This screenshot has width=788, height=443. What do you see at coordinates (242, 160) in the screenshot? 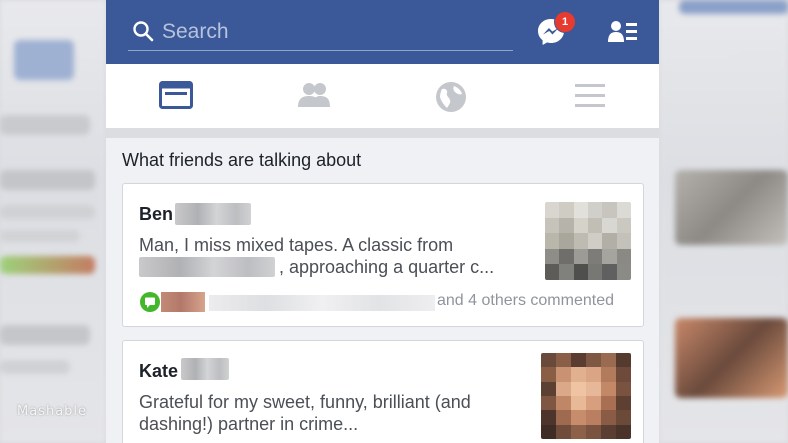
I see `section-title: What friends are talking about` at bounding box center [242, 160].